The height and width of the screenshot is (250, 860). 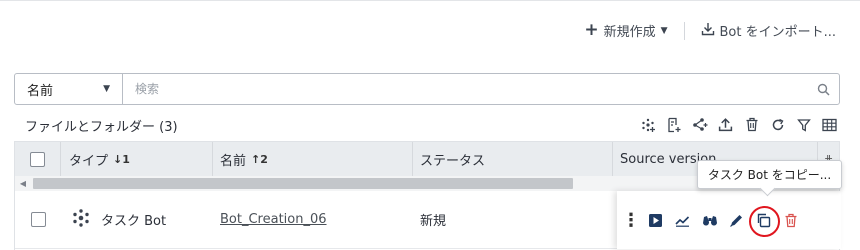 What do you see at coordinates (709, 220) in the screenshot?
I see `view-icon` at bounding box center [709, 220].